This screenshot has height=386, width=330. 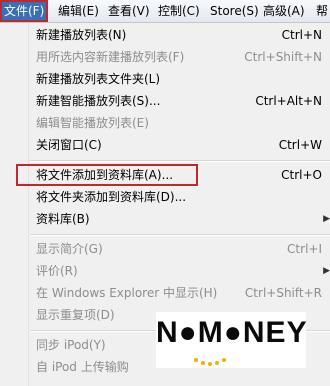 What do you see at coordinates (214, 360) in the screenshot?
I see `watermark-dots` at bounding box center [214, 360].